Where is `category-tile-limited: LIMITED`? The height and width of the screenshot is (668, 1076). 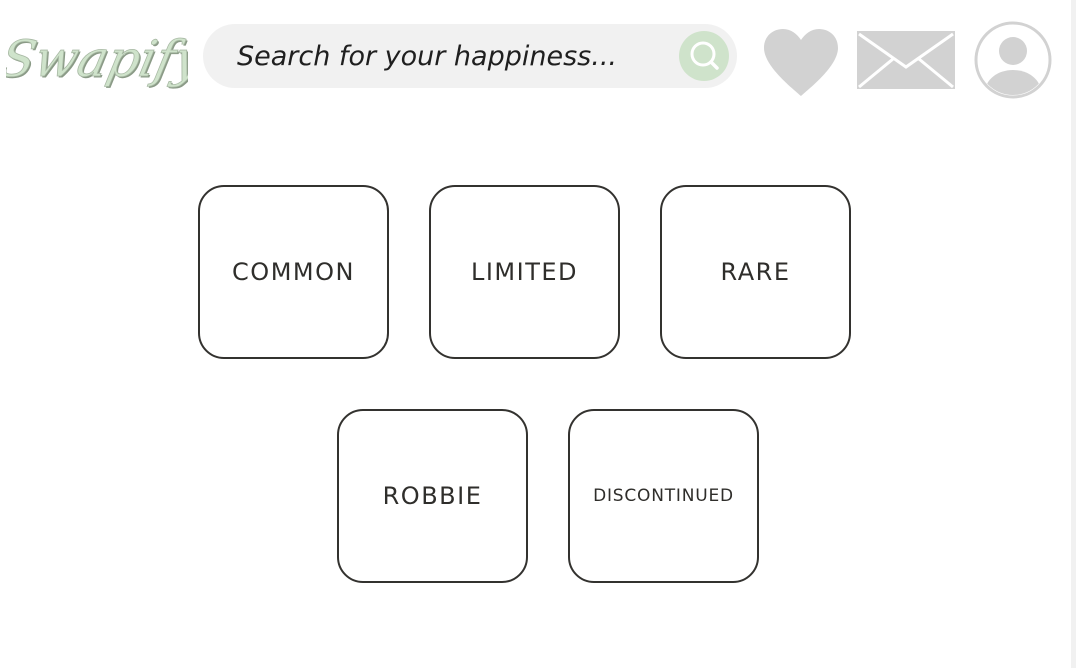
category-tile-limited: LIMITED is located at coordinates (524, 272).